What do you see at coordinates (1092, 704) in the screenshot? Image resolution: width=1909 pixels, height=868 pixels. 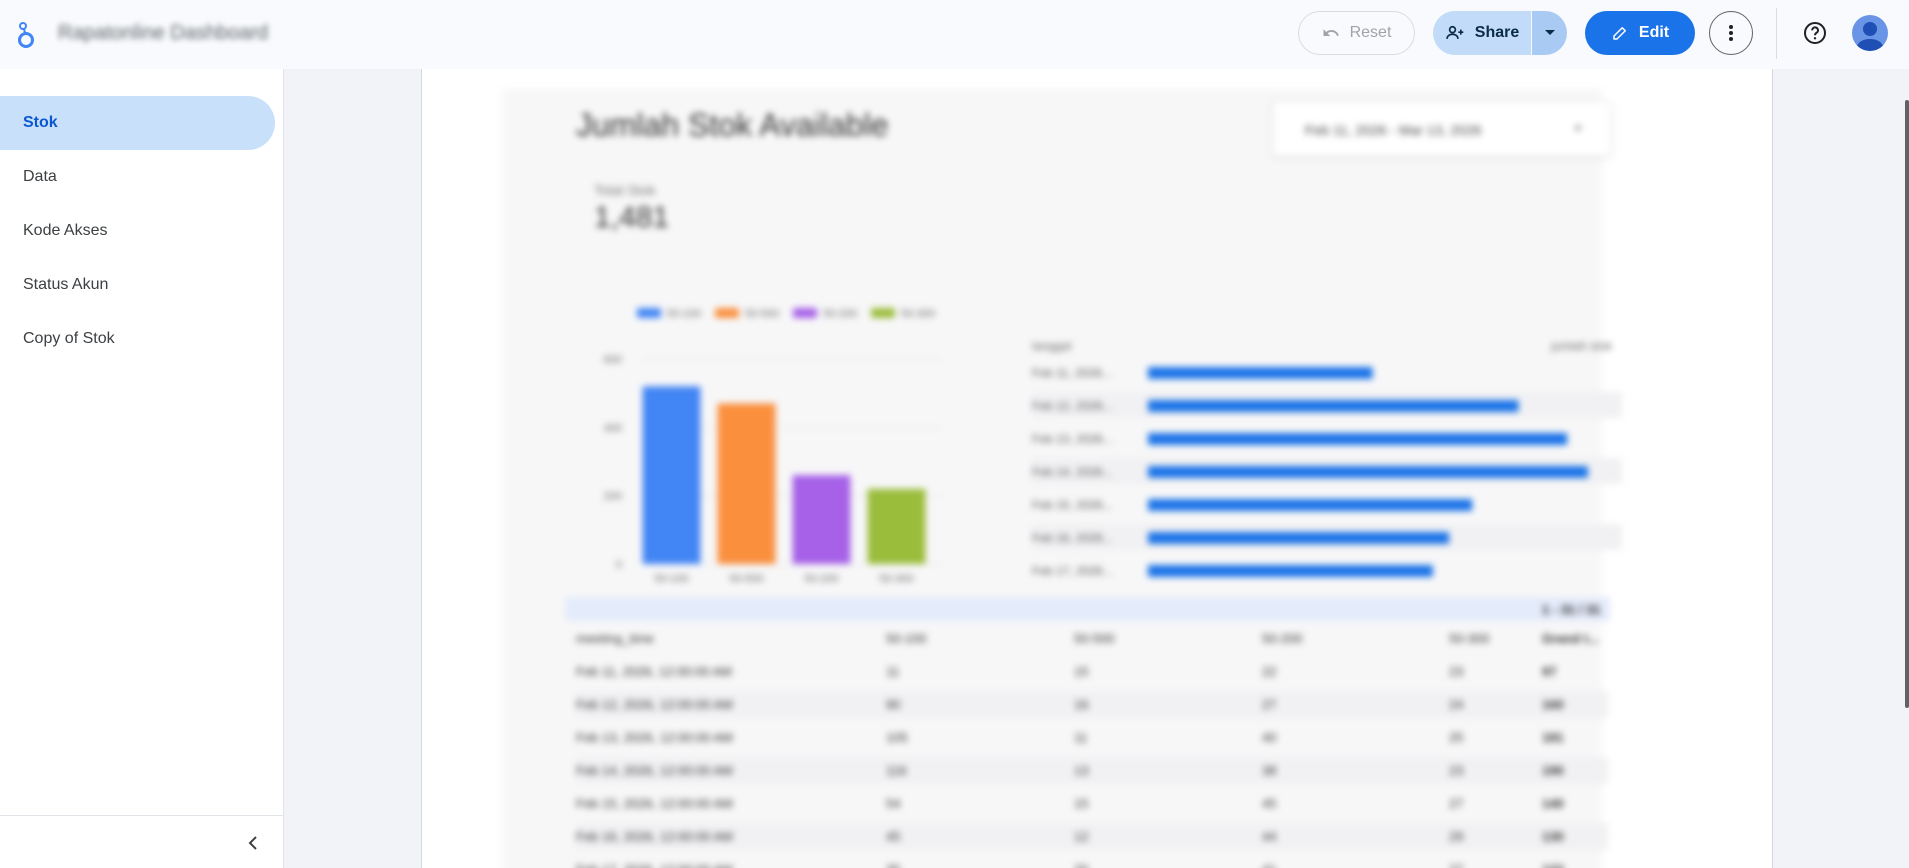 I see `table-row: Feb 12, 2026, 12:00:00 AM 90 16 27 24 160` at bounding box center [1092, 704].